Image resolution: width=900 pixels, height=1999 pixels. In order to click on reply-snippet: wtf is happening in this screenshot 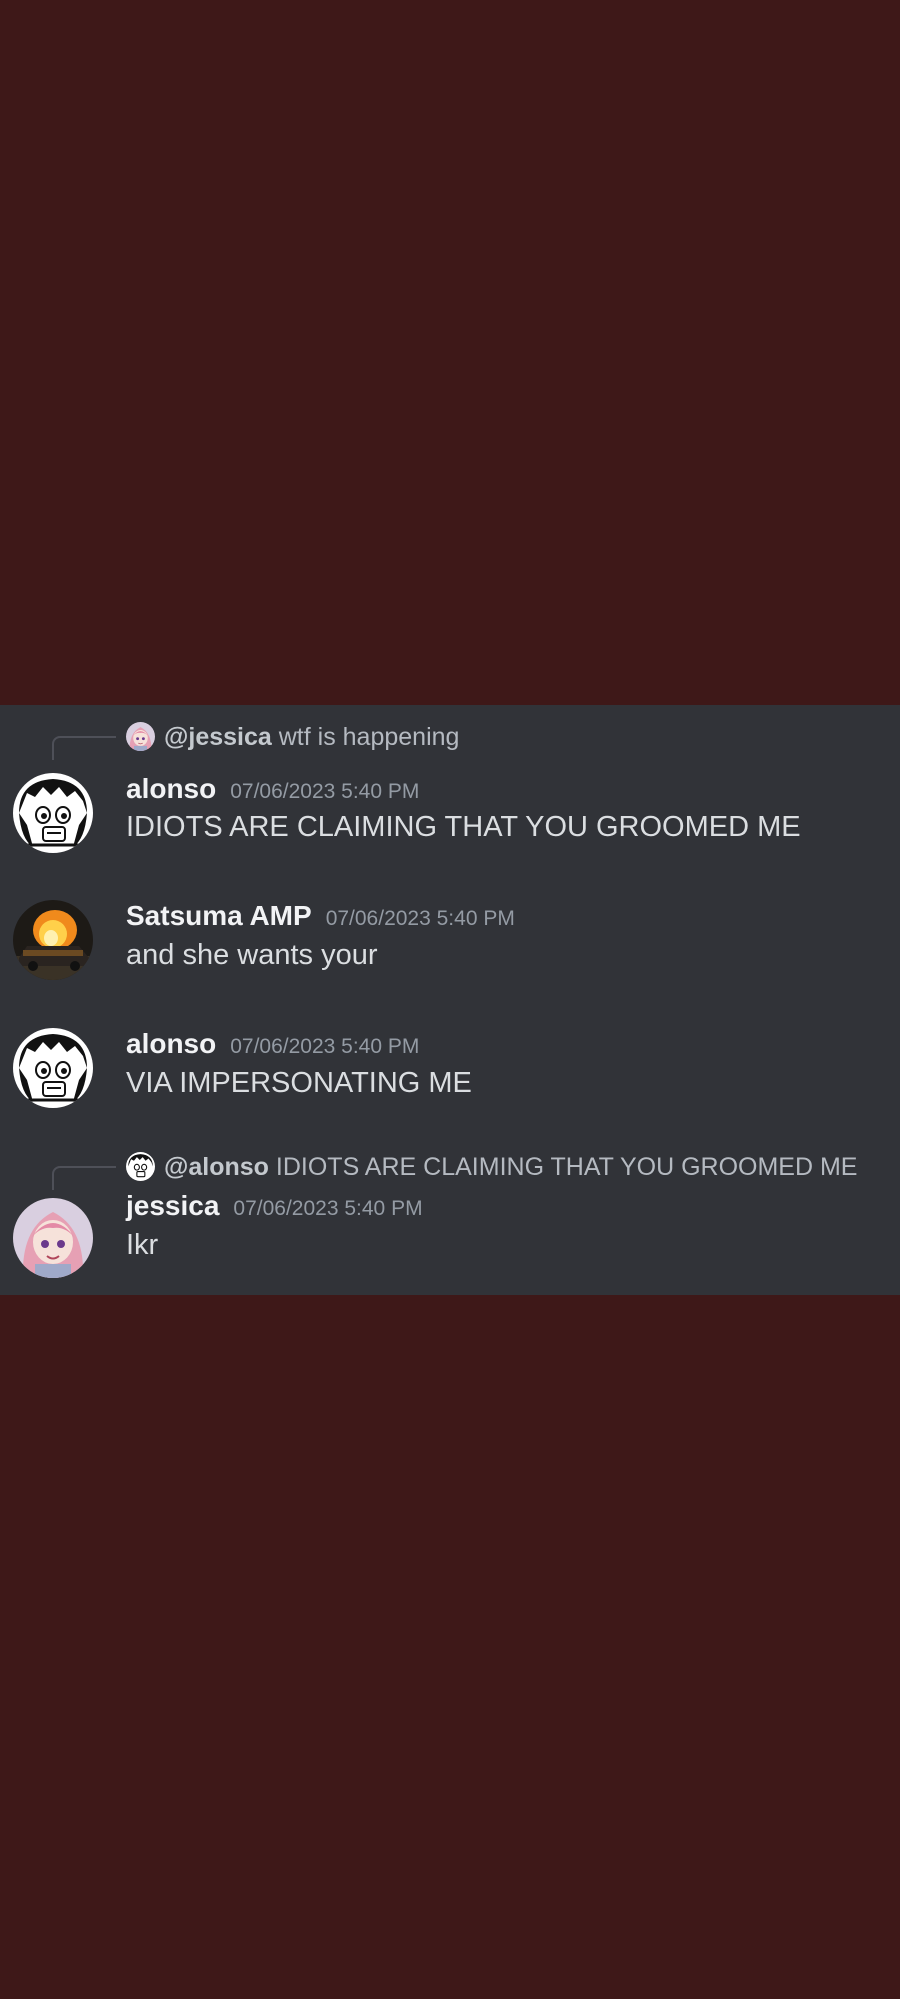, I will do `click(369, 737)`.